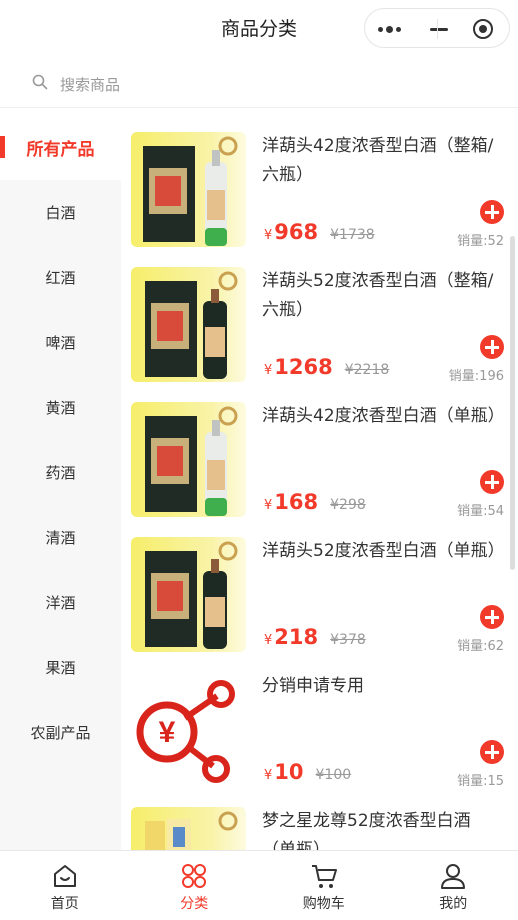  I want to click on sidebar-item-fruit-wine: 果酒, so click(60, 667).